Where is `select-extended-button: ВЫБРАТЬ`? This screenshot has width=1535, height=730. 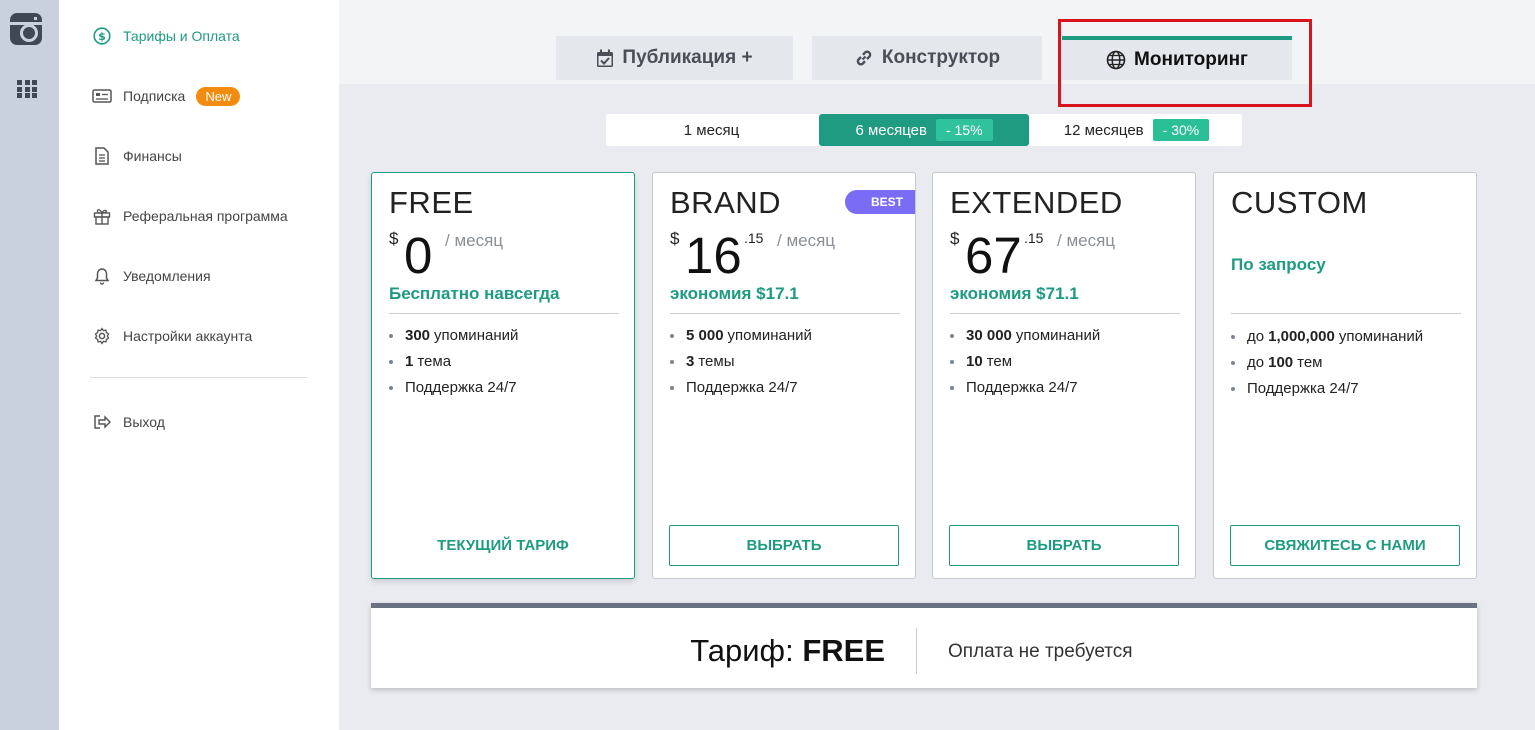
select-extended-button: ВЫБРАТЬ is located at coordinates (1064, 545).